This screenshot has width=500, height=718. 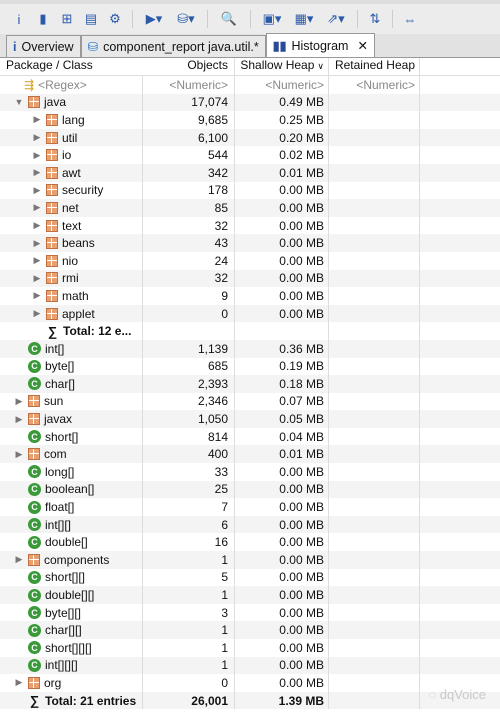 I want to click on table-row: Cshort[][][] 1 0.00 MB, so click(x=250, y=648).